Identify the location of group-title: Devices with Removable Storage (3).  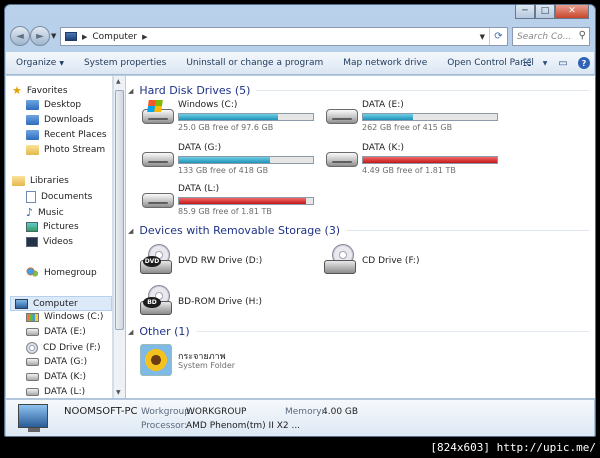
(240, 230).